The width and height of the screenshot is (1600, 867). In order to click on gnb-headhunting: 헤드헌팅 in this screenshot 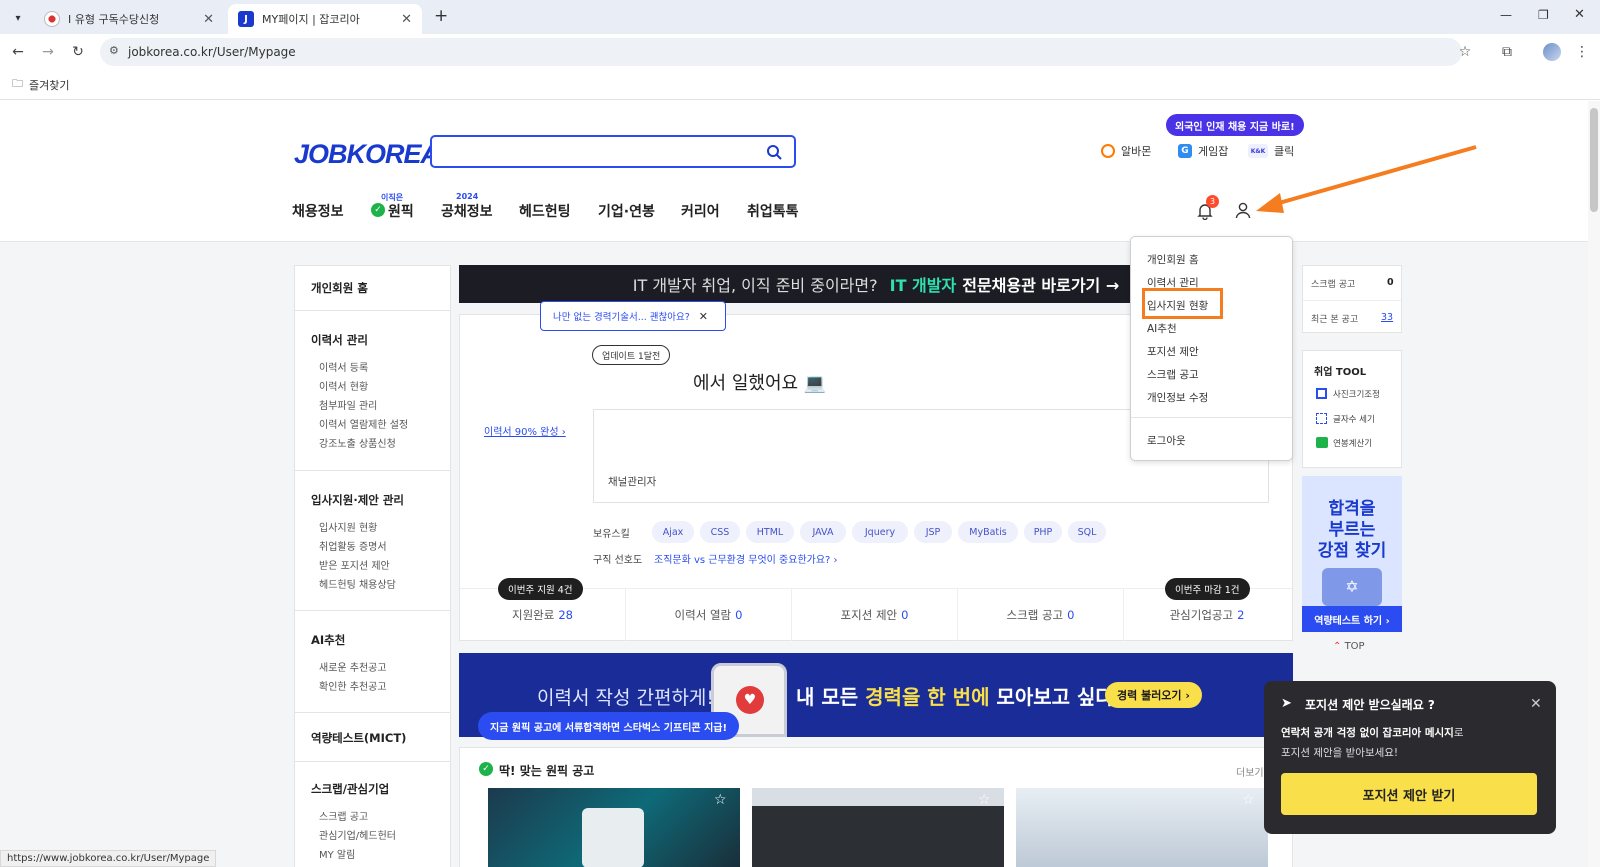, I will do `click(545, 211)`.